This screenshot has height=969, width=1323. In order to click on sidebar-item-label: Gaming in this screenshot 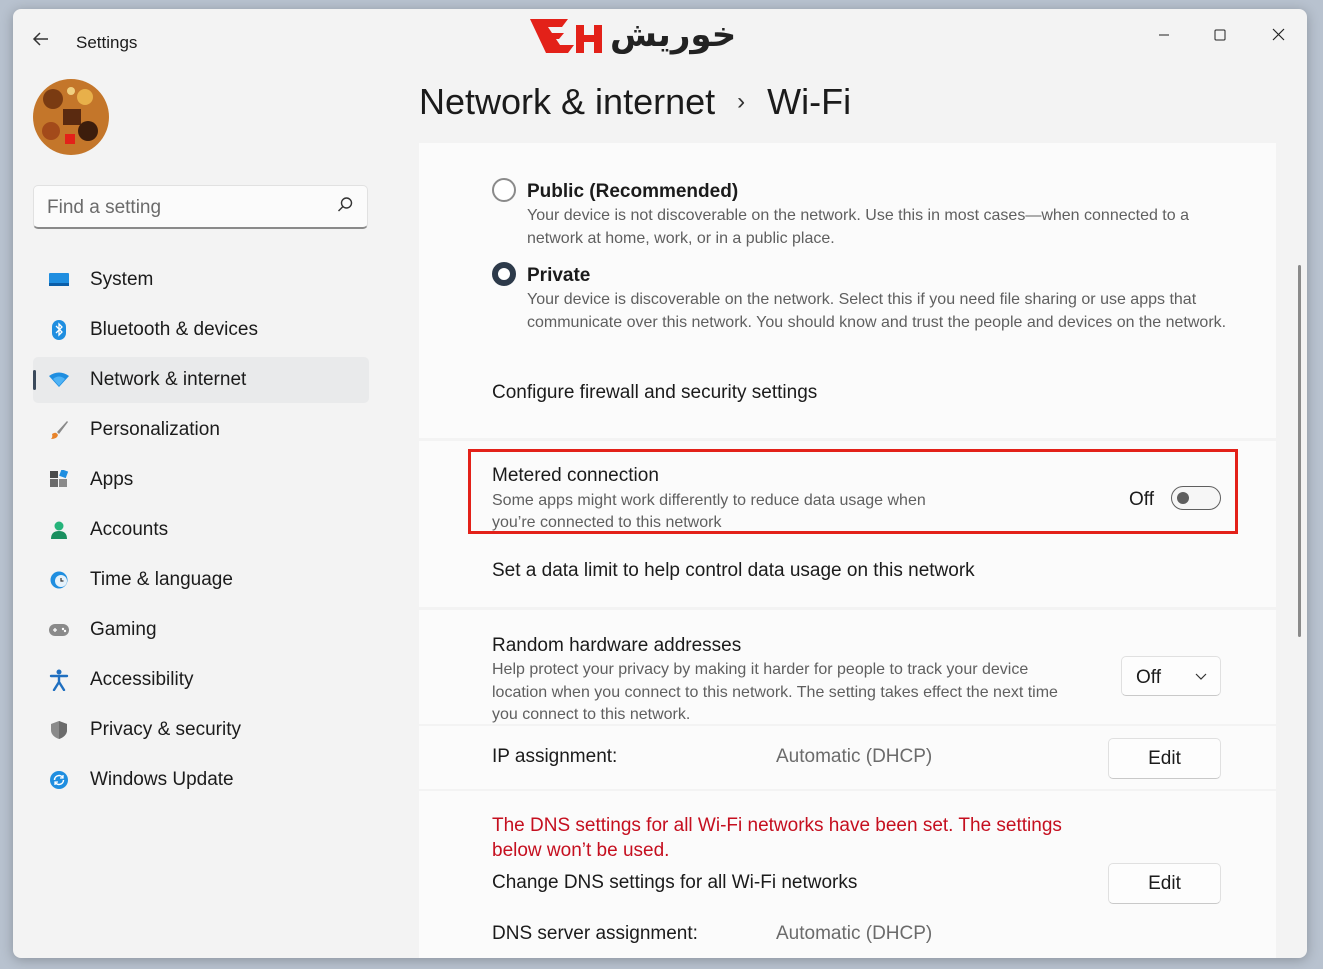, I will do `click(123, 629)`.